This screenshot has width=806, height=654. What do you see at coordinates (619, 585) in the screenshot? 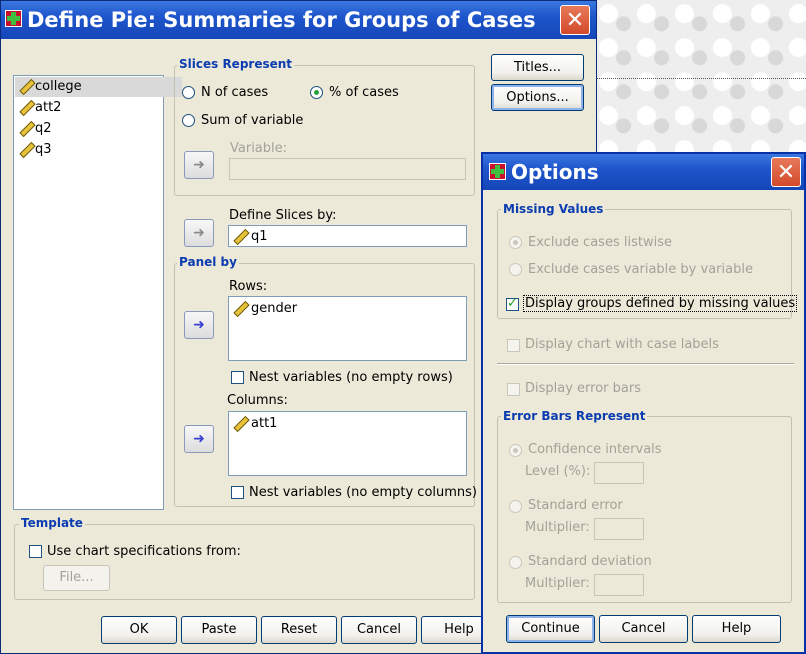
I see `sd-multiplier-field` at bounding box center [619, 585].